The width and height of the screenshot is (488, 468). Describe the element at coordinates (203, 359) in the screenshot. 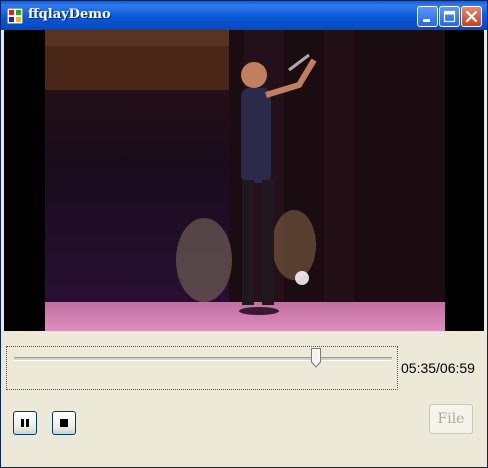

I see `seek-track` at that location.